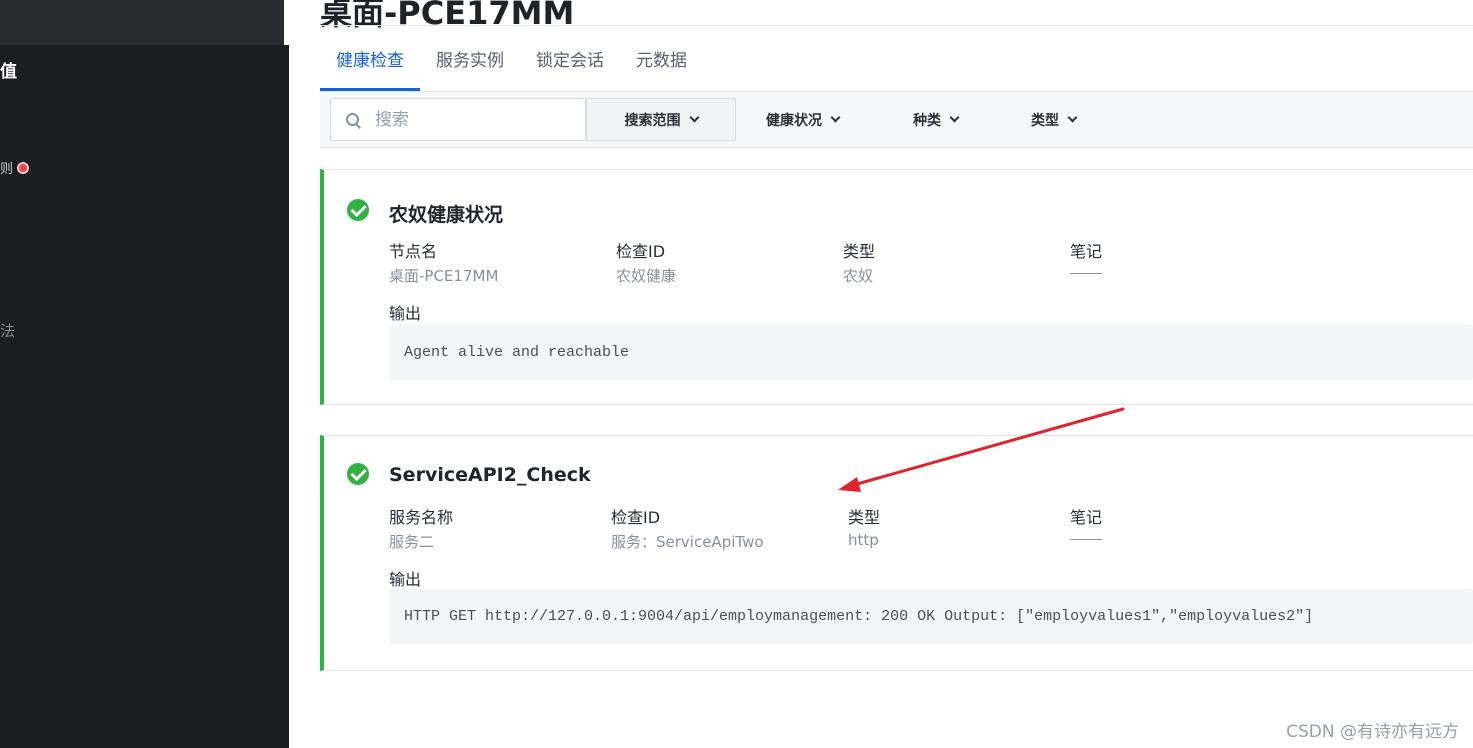 This screenshot has width=1473, height=748. What do you see at coordinates (1045, 120) in the screenshot?
I see `type-label: 类型` at bounding box center [1045, 120].